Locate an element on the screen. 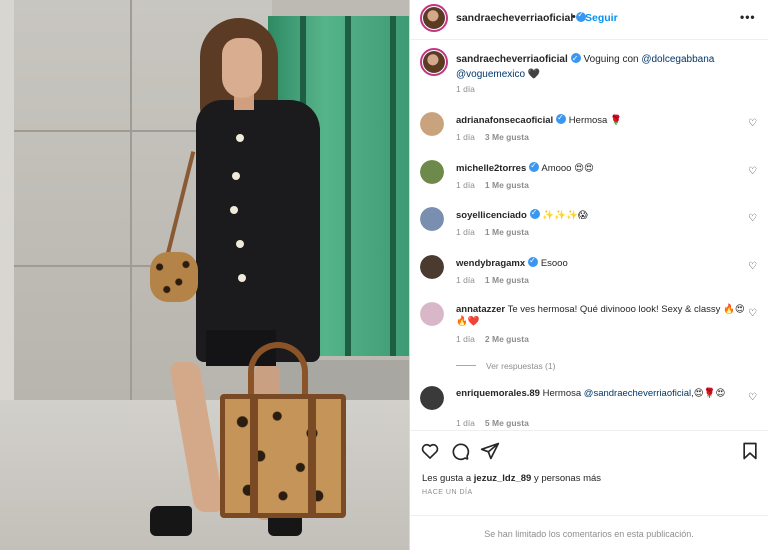 The width and height of the screenshot is (768, 550). photo-face is located at coordinates (242, 68).